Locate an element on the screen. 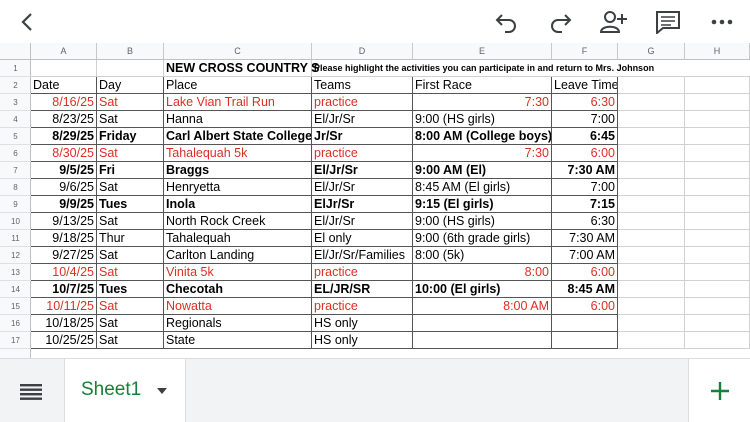  row-header: 11 is located at coordinates (15, 238).